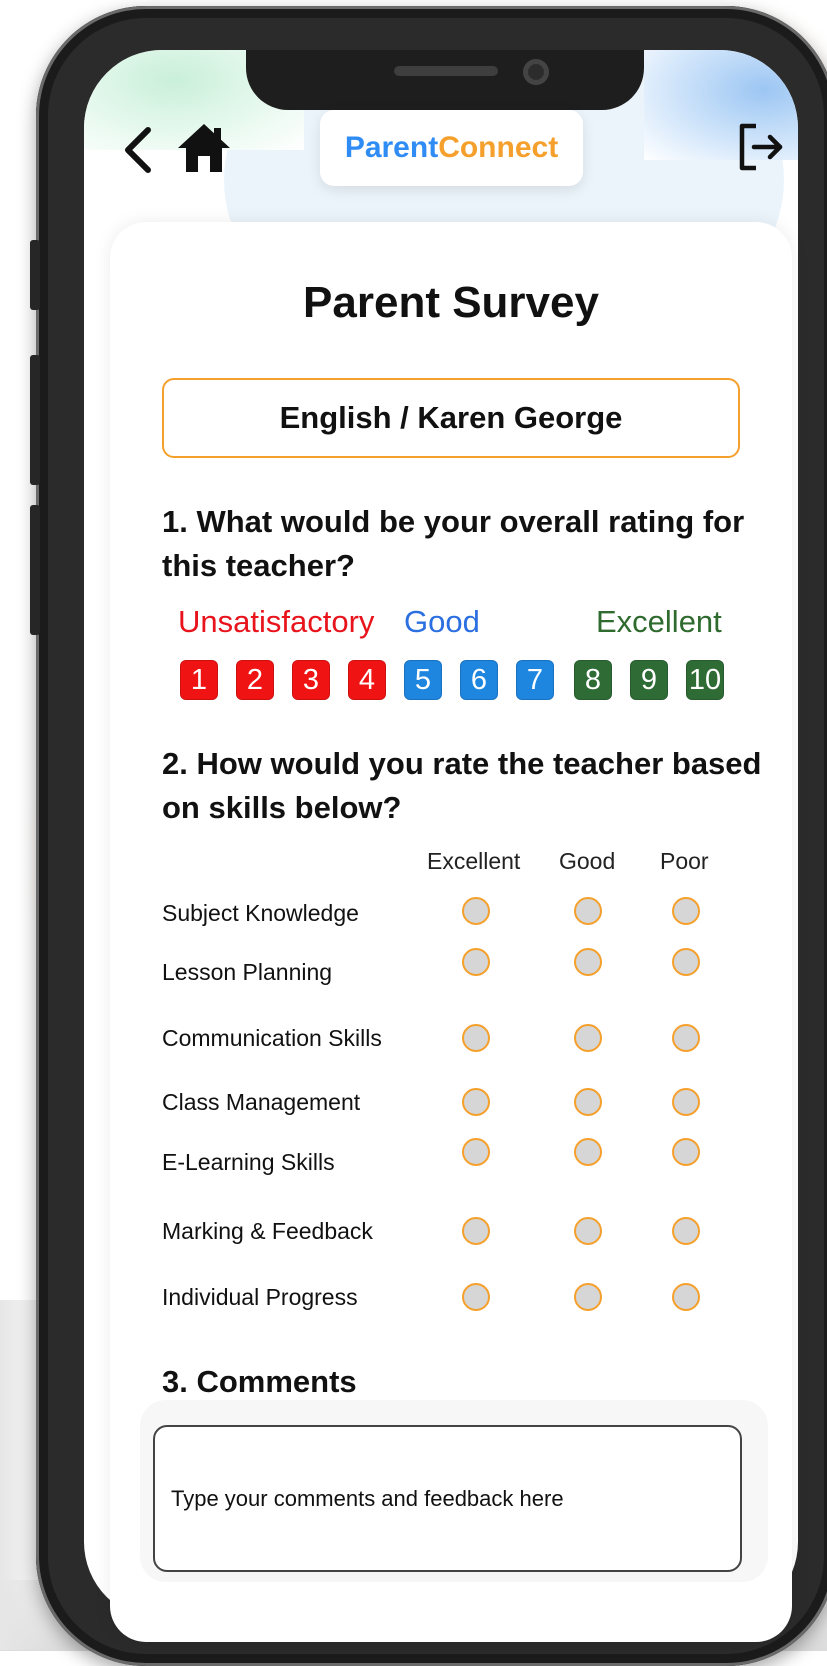  I want to click on back-button, so click(140, 150).